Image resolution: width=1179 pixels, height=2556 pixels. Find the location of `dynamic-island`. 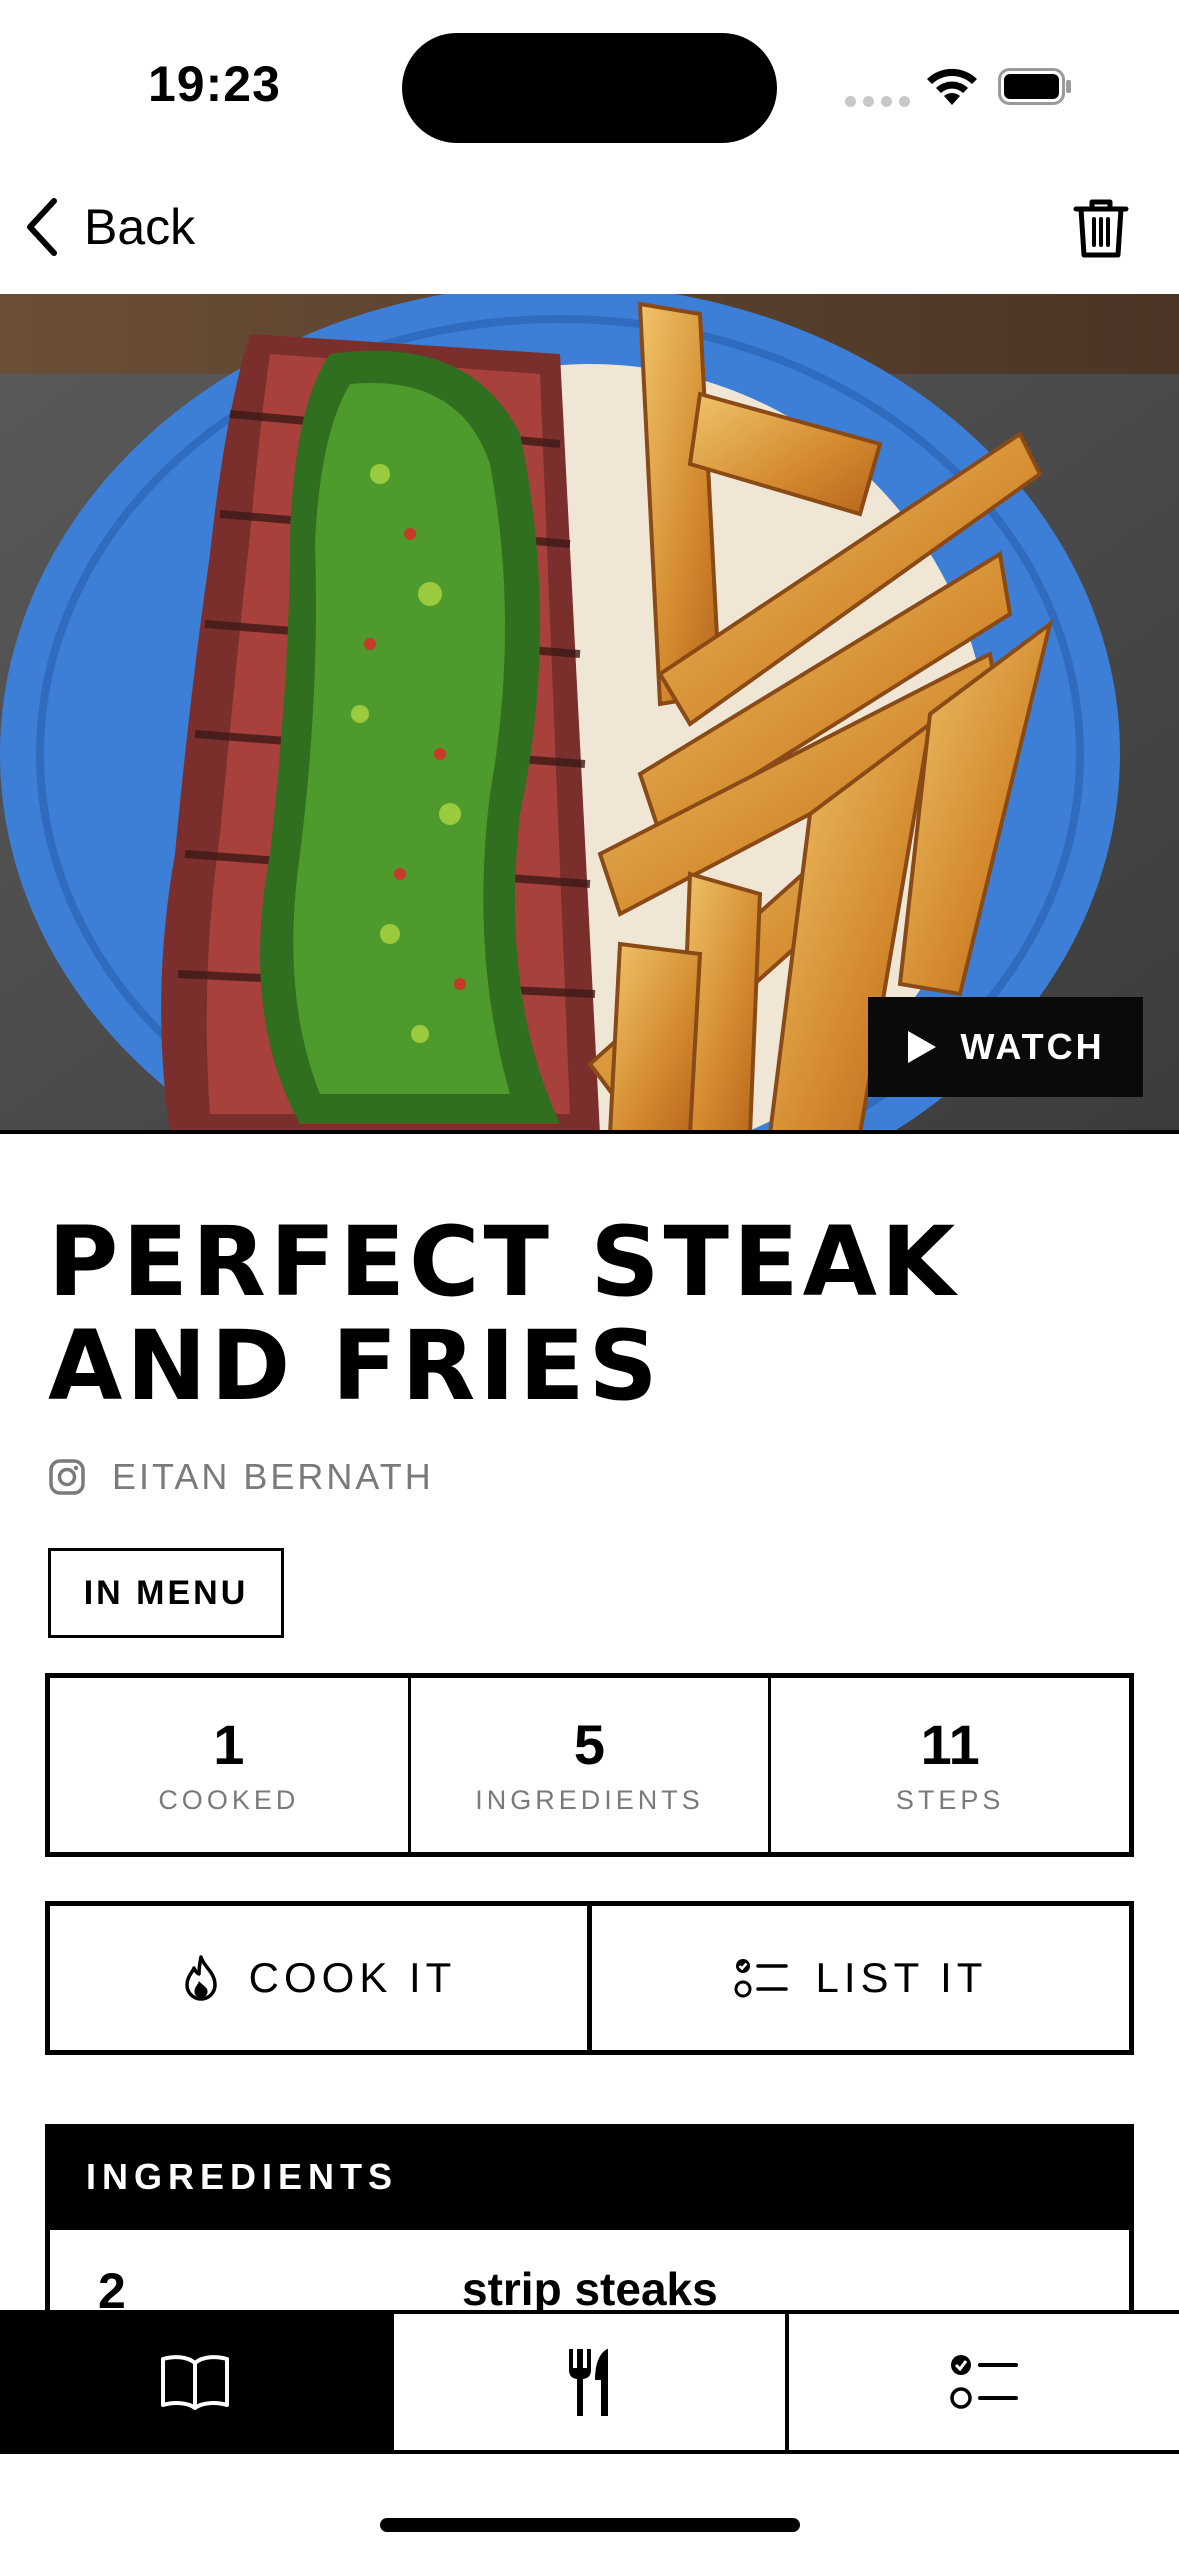

dynamic-island is located at coordinates (589, 88).